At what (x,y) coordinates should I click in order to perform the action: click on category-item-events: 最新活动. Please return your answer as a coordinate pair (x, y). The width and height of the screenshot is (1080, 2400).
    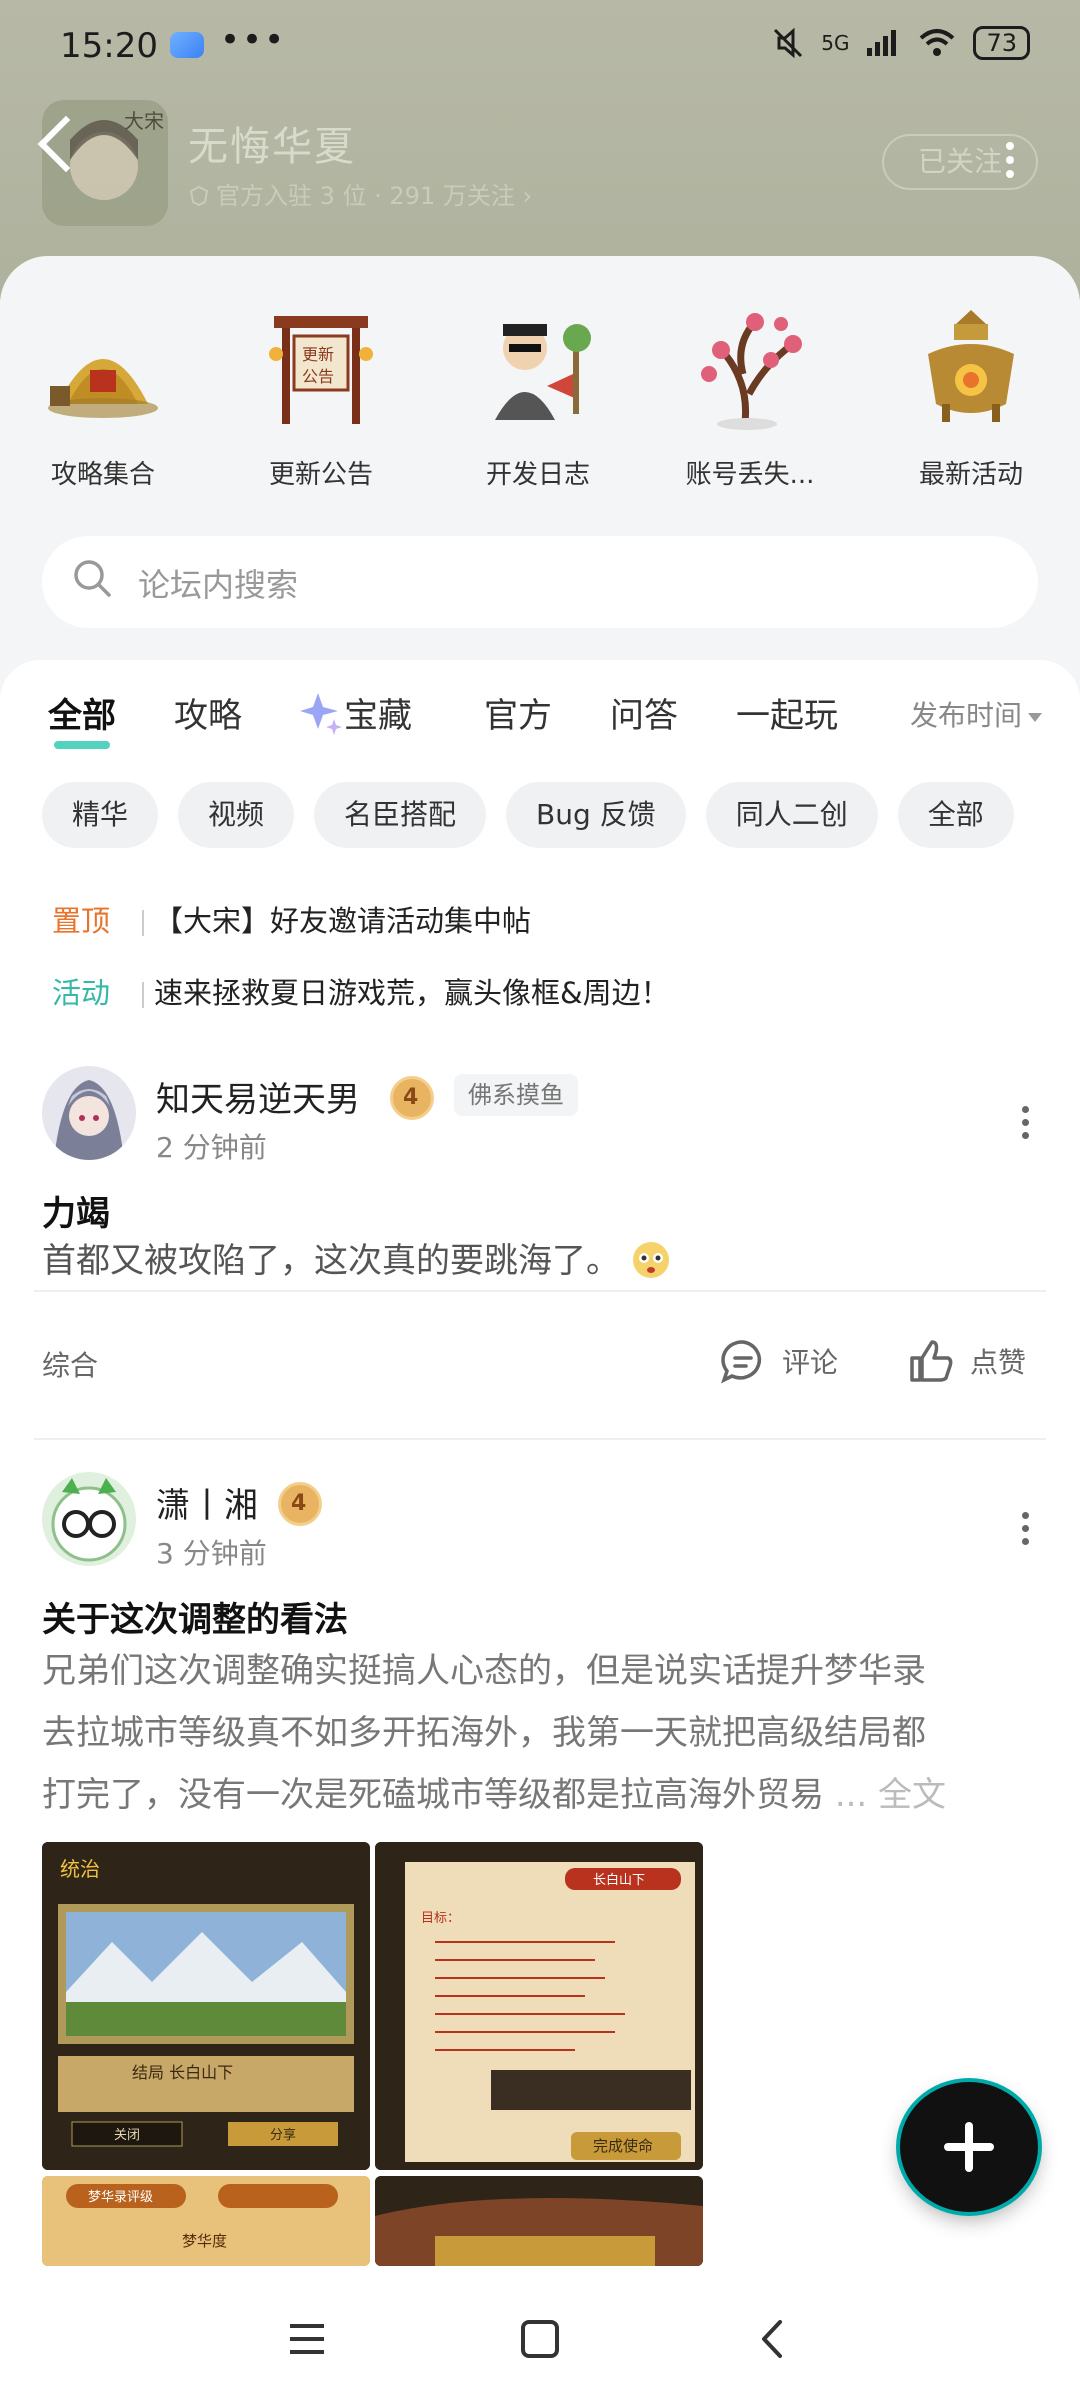
    Looking at the image, I should click on (971, 397).